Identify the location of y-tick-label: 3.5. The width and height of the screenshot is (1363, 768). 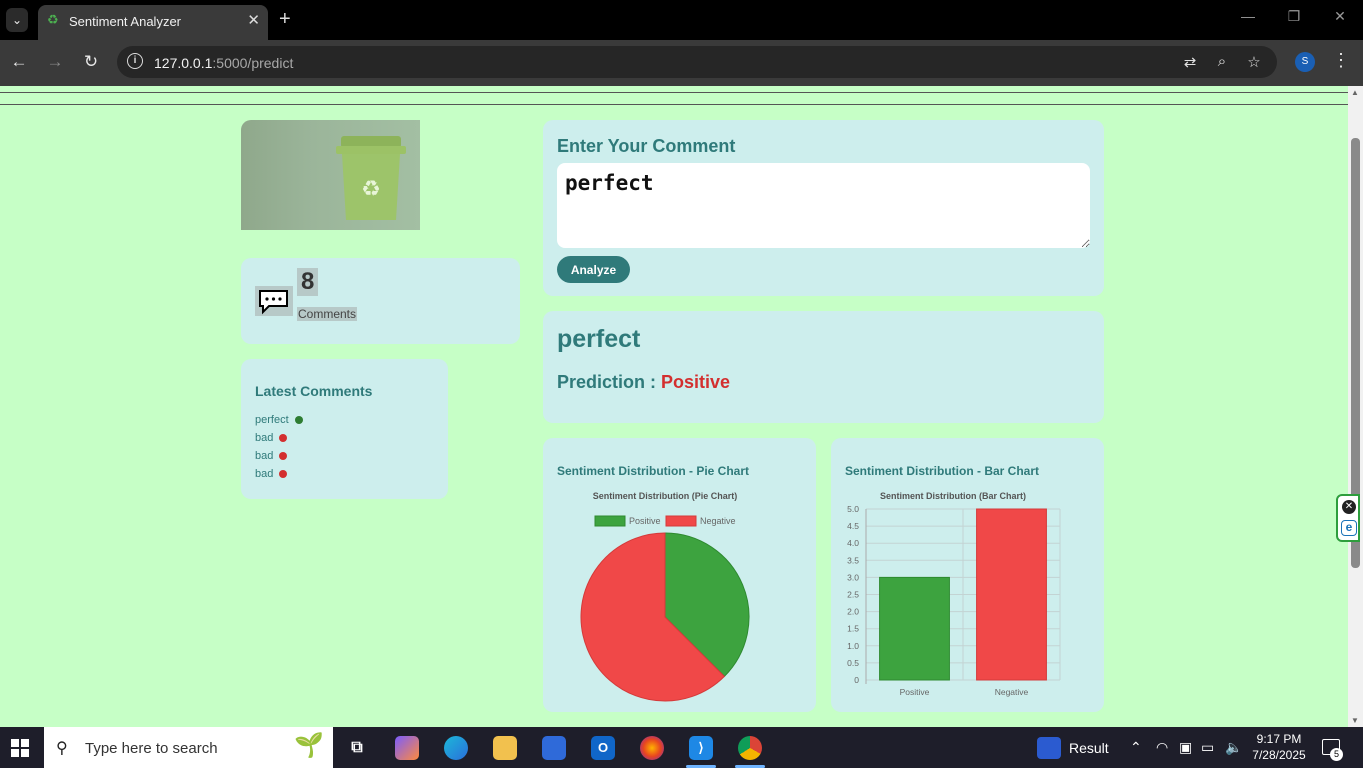
(853, 560).